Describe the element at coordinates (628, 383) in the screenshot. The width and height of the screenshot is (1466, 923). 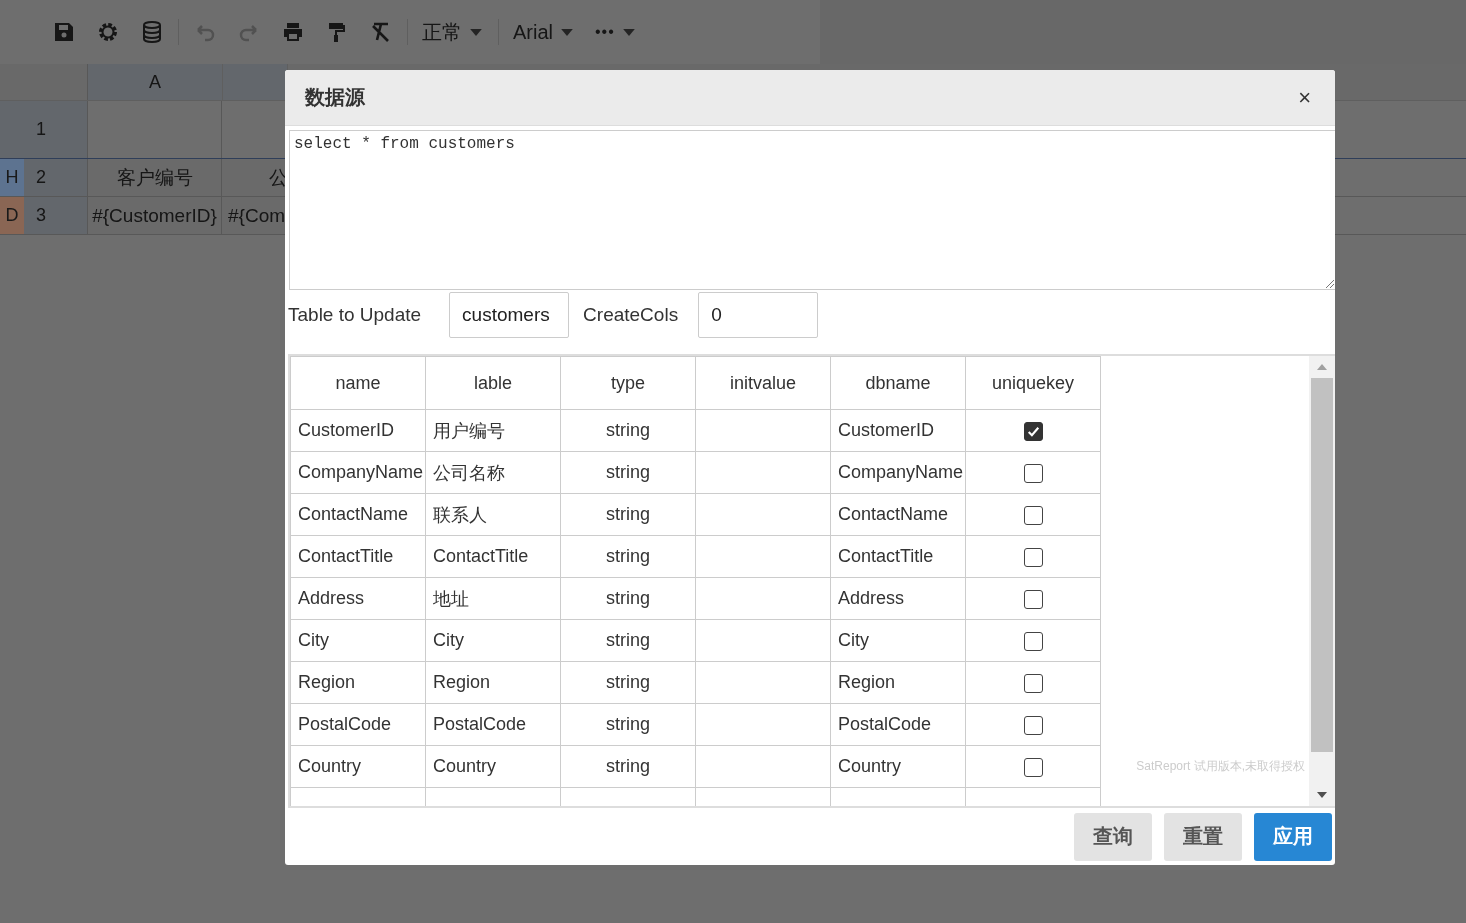
I see `column-header: type` at that location.